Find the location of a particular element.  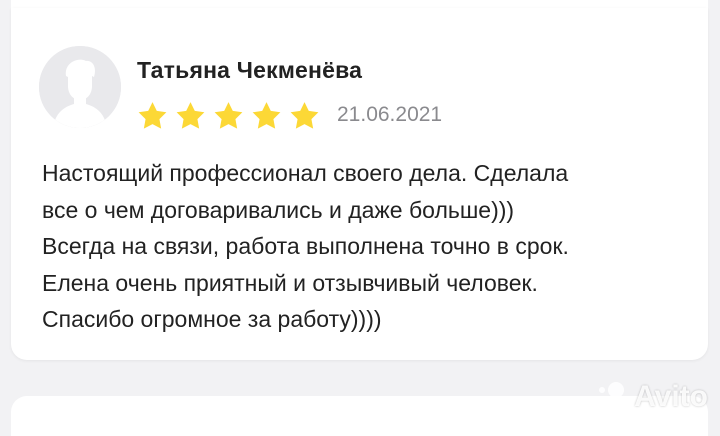

avito-logo-icon is located at coordinates (611, 396).